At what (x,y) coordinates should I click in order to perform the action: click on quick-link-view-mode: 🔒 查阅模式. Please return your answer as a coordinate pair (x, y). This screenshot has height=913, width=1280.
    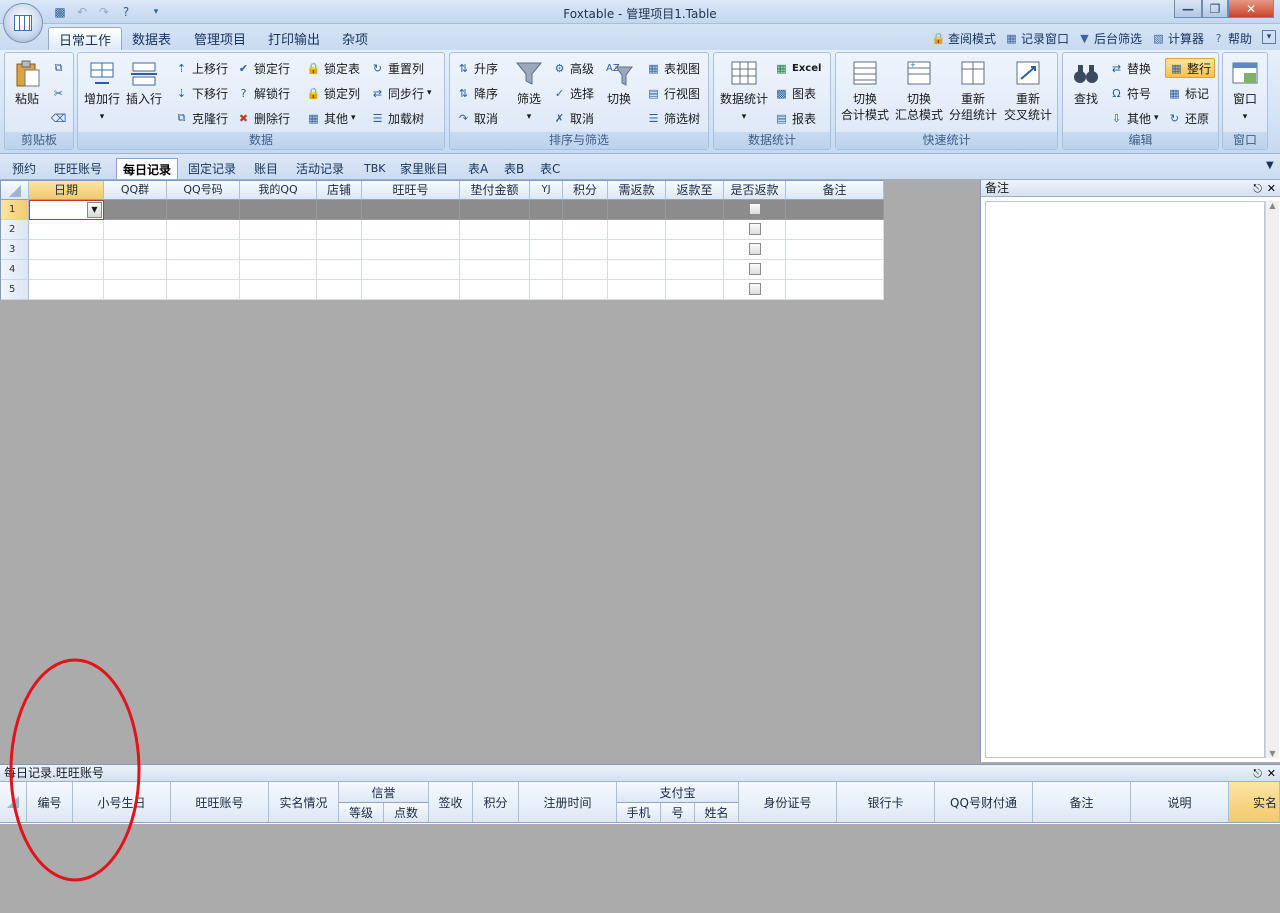
    Looking at the image, I should click on (964, 38).